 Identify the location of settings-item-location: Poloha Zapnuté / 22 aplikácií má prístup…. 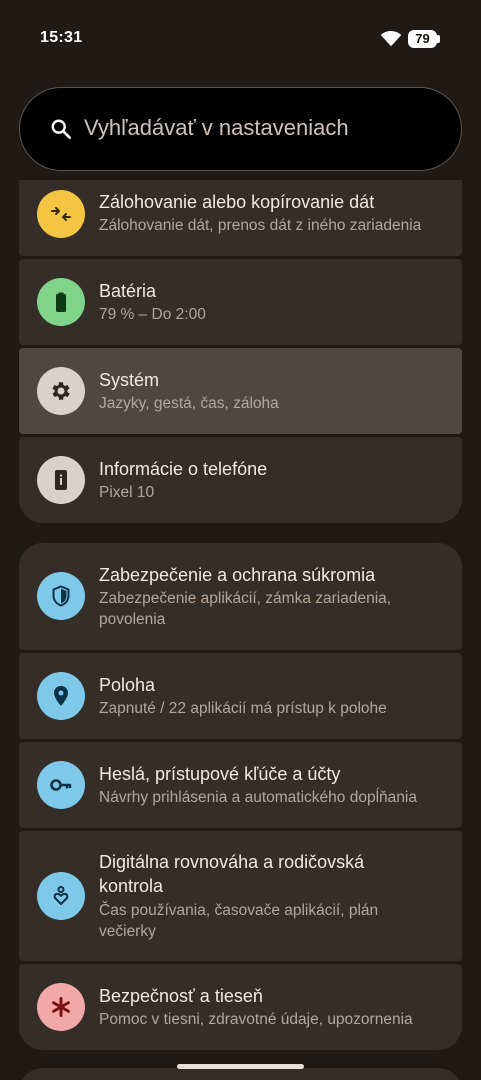
(240, 696).